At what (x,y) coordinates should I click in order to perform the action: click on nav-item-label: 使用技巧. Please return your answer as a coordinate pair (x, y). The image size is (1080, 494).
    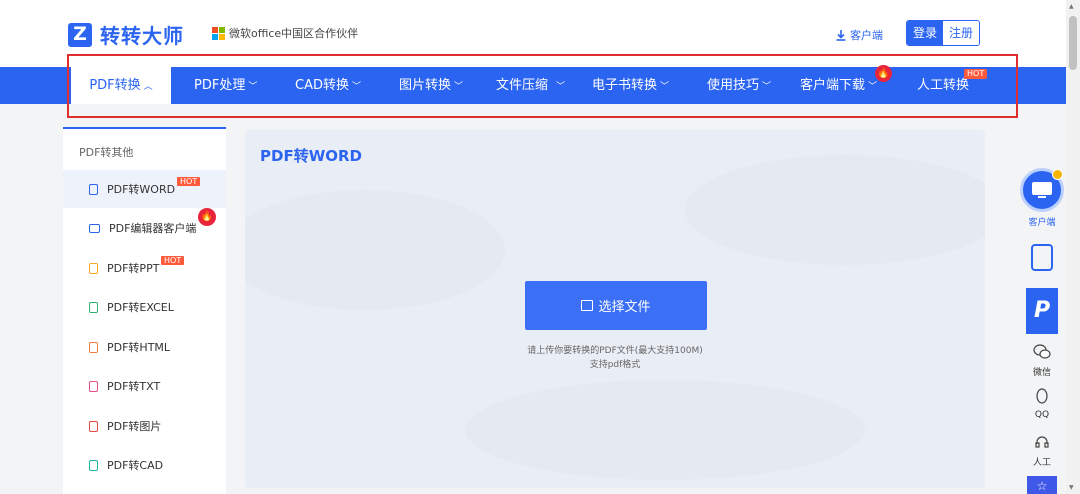
    Looking at the image, I should click on (733, 85).